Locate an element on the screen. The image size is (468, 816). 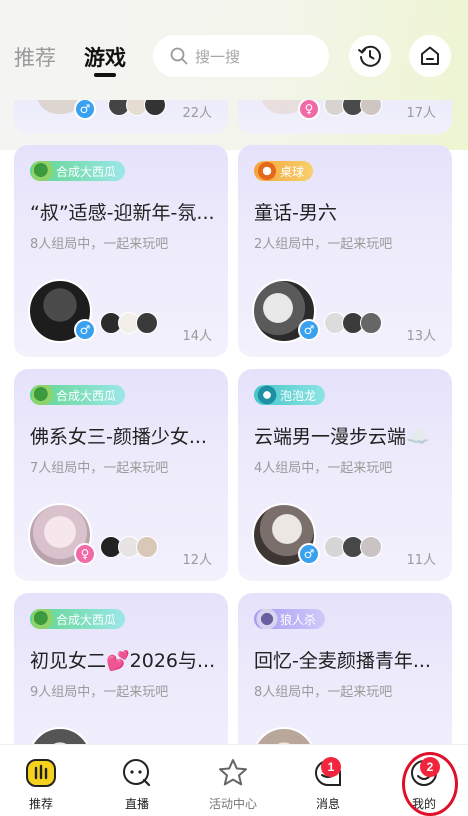
active-tab-indicator is located at coordinates (105, 75).